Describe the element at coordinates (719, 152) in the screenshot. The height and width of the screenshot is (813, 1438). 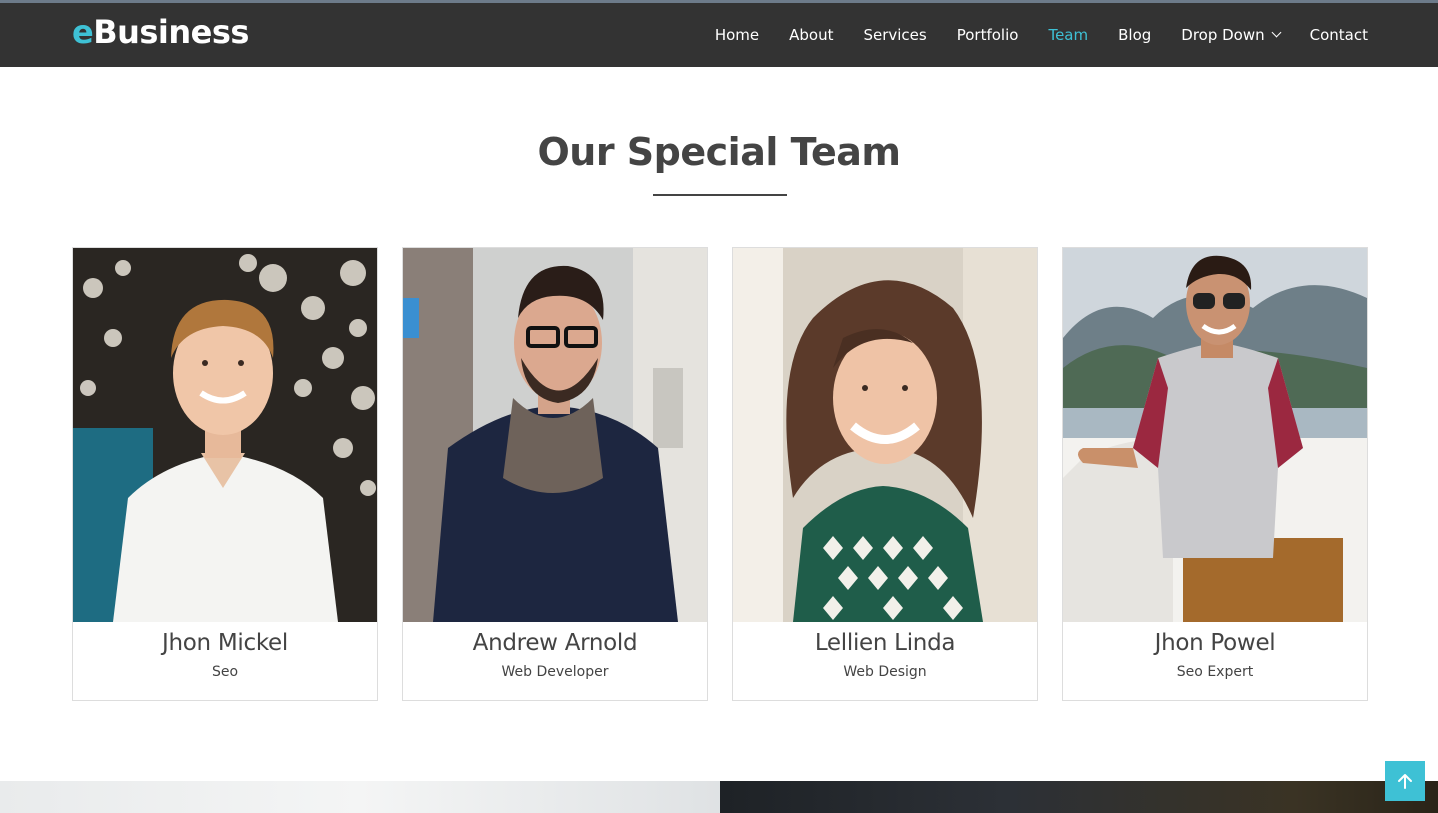
I see `section-title: Our Special Team` at that location.